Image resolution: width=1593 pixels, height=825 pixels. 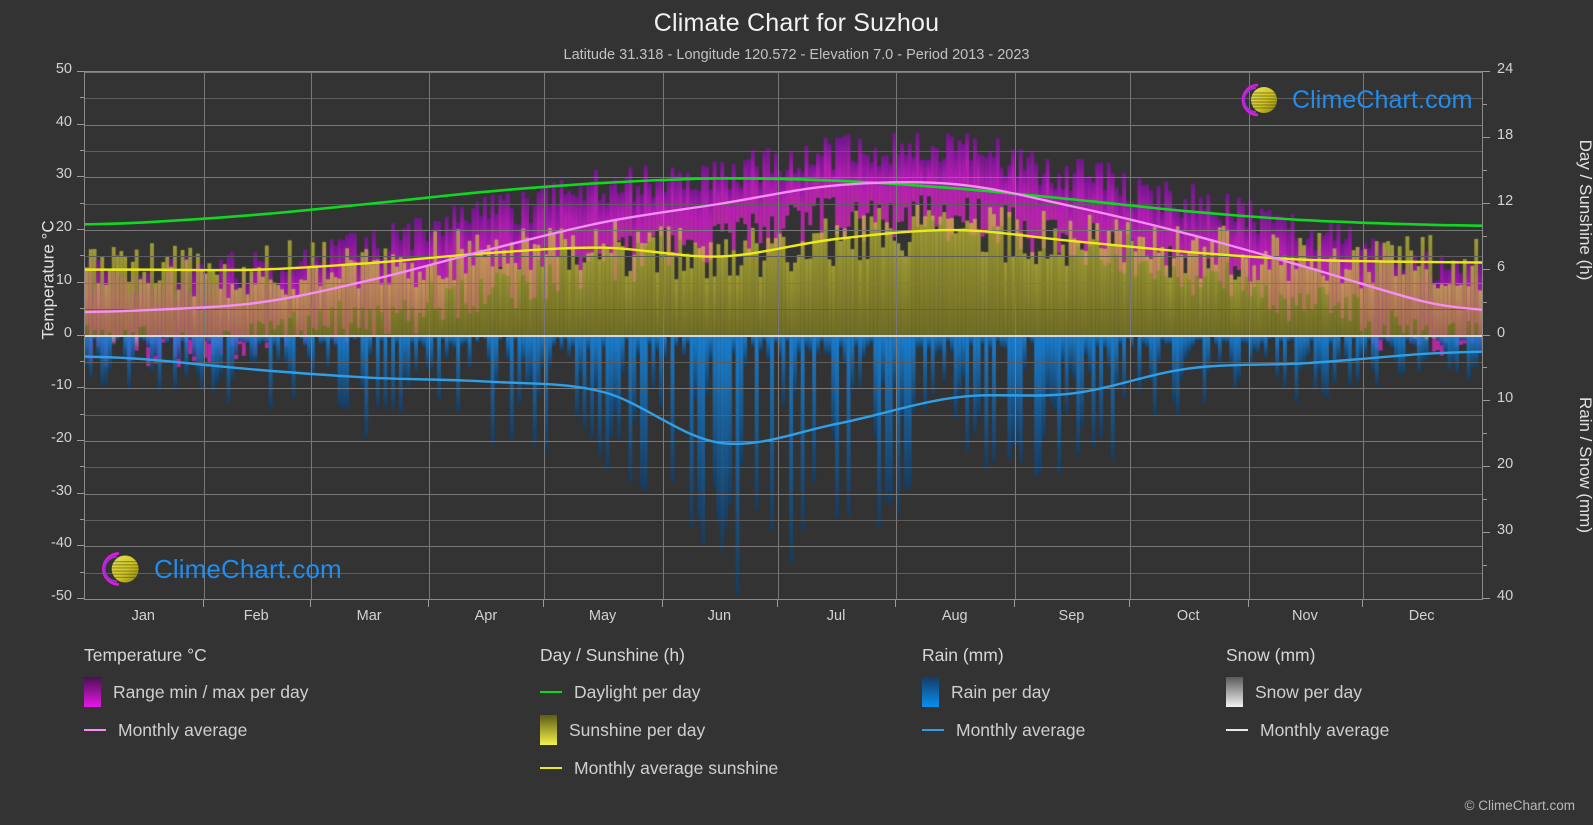 I want to click on legend-item: Rain per day, so click(x=1003, y=692).